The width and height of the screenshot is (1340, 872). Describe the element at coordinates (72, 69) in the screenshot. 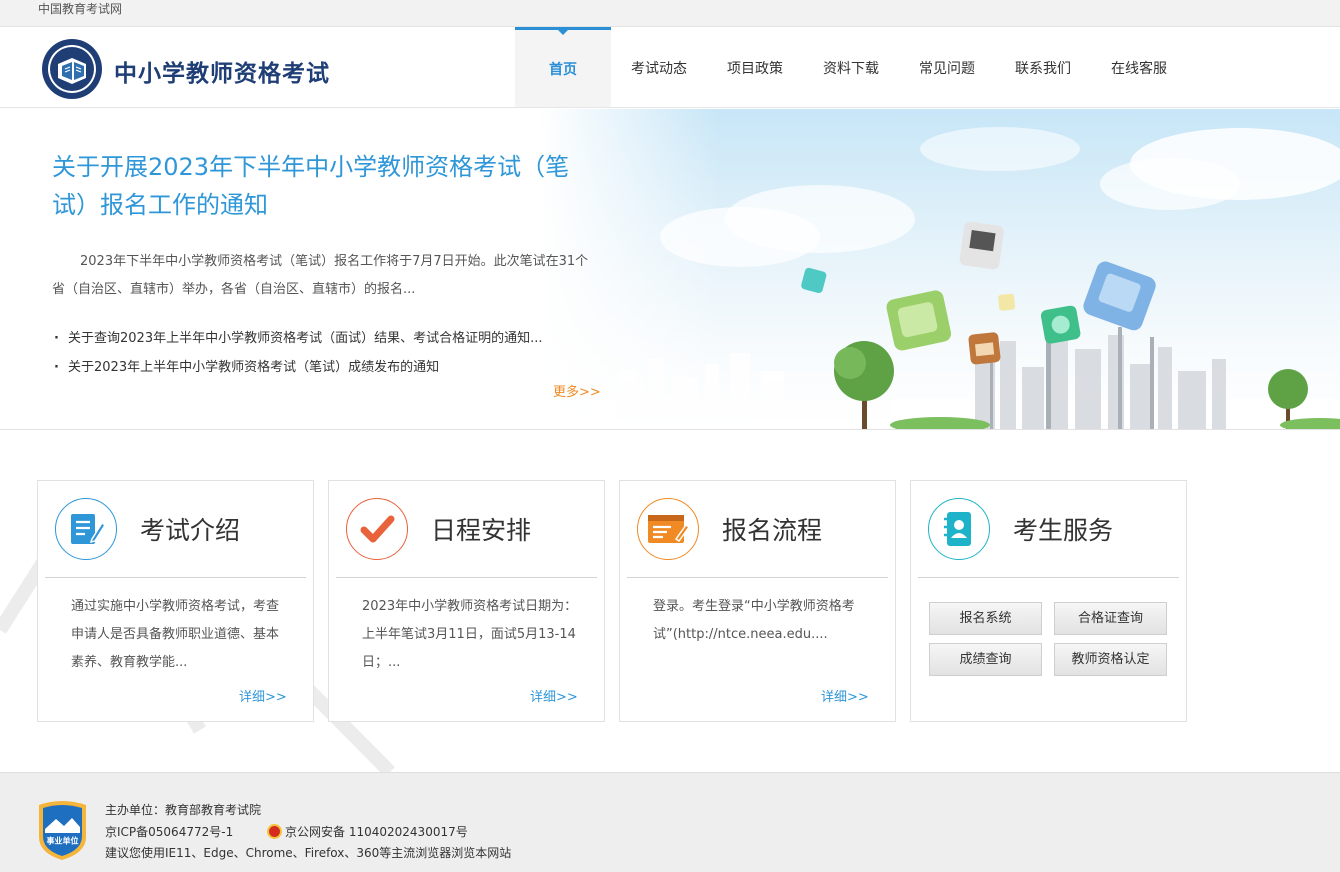

I see `logo-emblem-icon` at that location.